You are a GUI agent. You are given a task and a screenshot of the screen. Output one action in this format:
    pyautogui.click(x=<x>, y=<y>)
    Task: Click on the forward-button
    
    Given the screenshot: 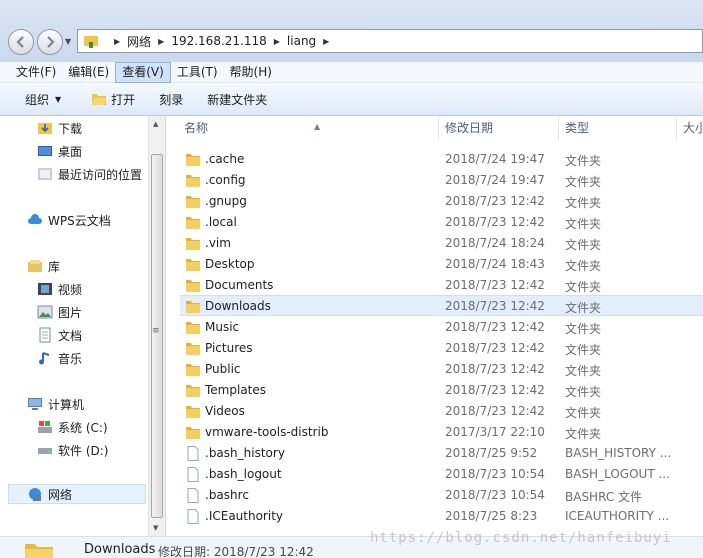 What is the action you would take?
    pyautogui.click(x=50, y=42)
    